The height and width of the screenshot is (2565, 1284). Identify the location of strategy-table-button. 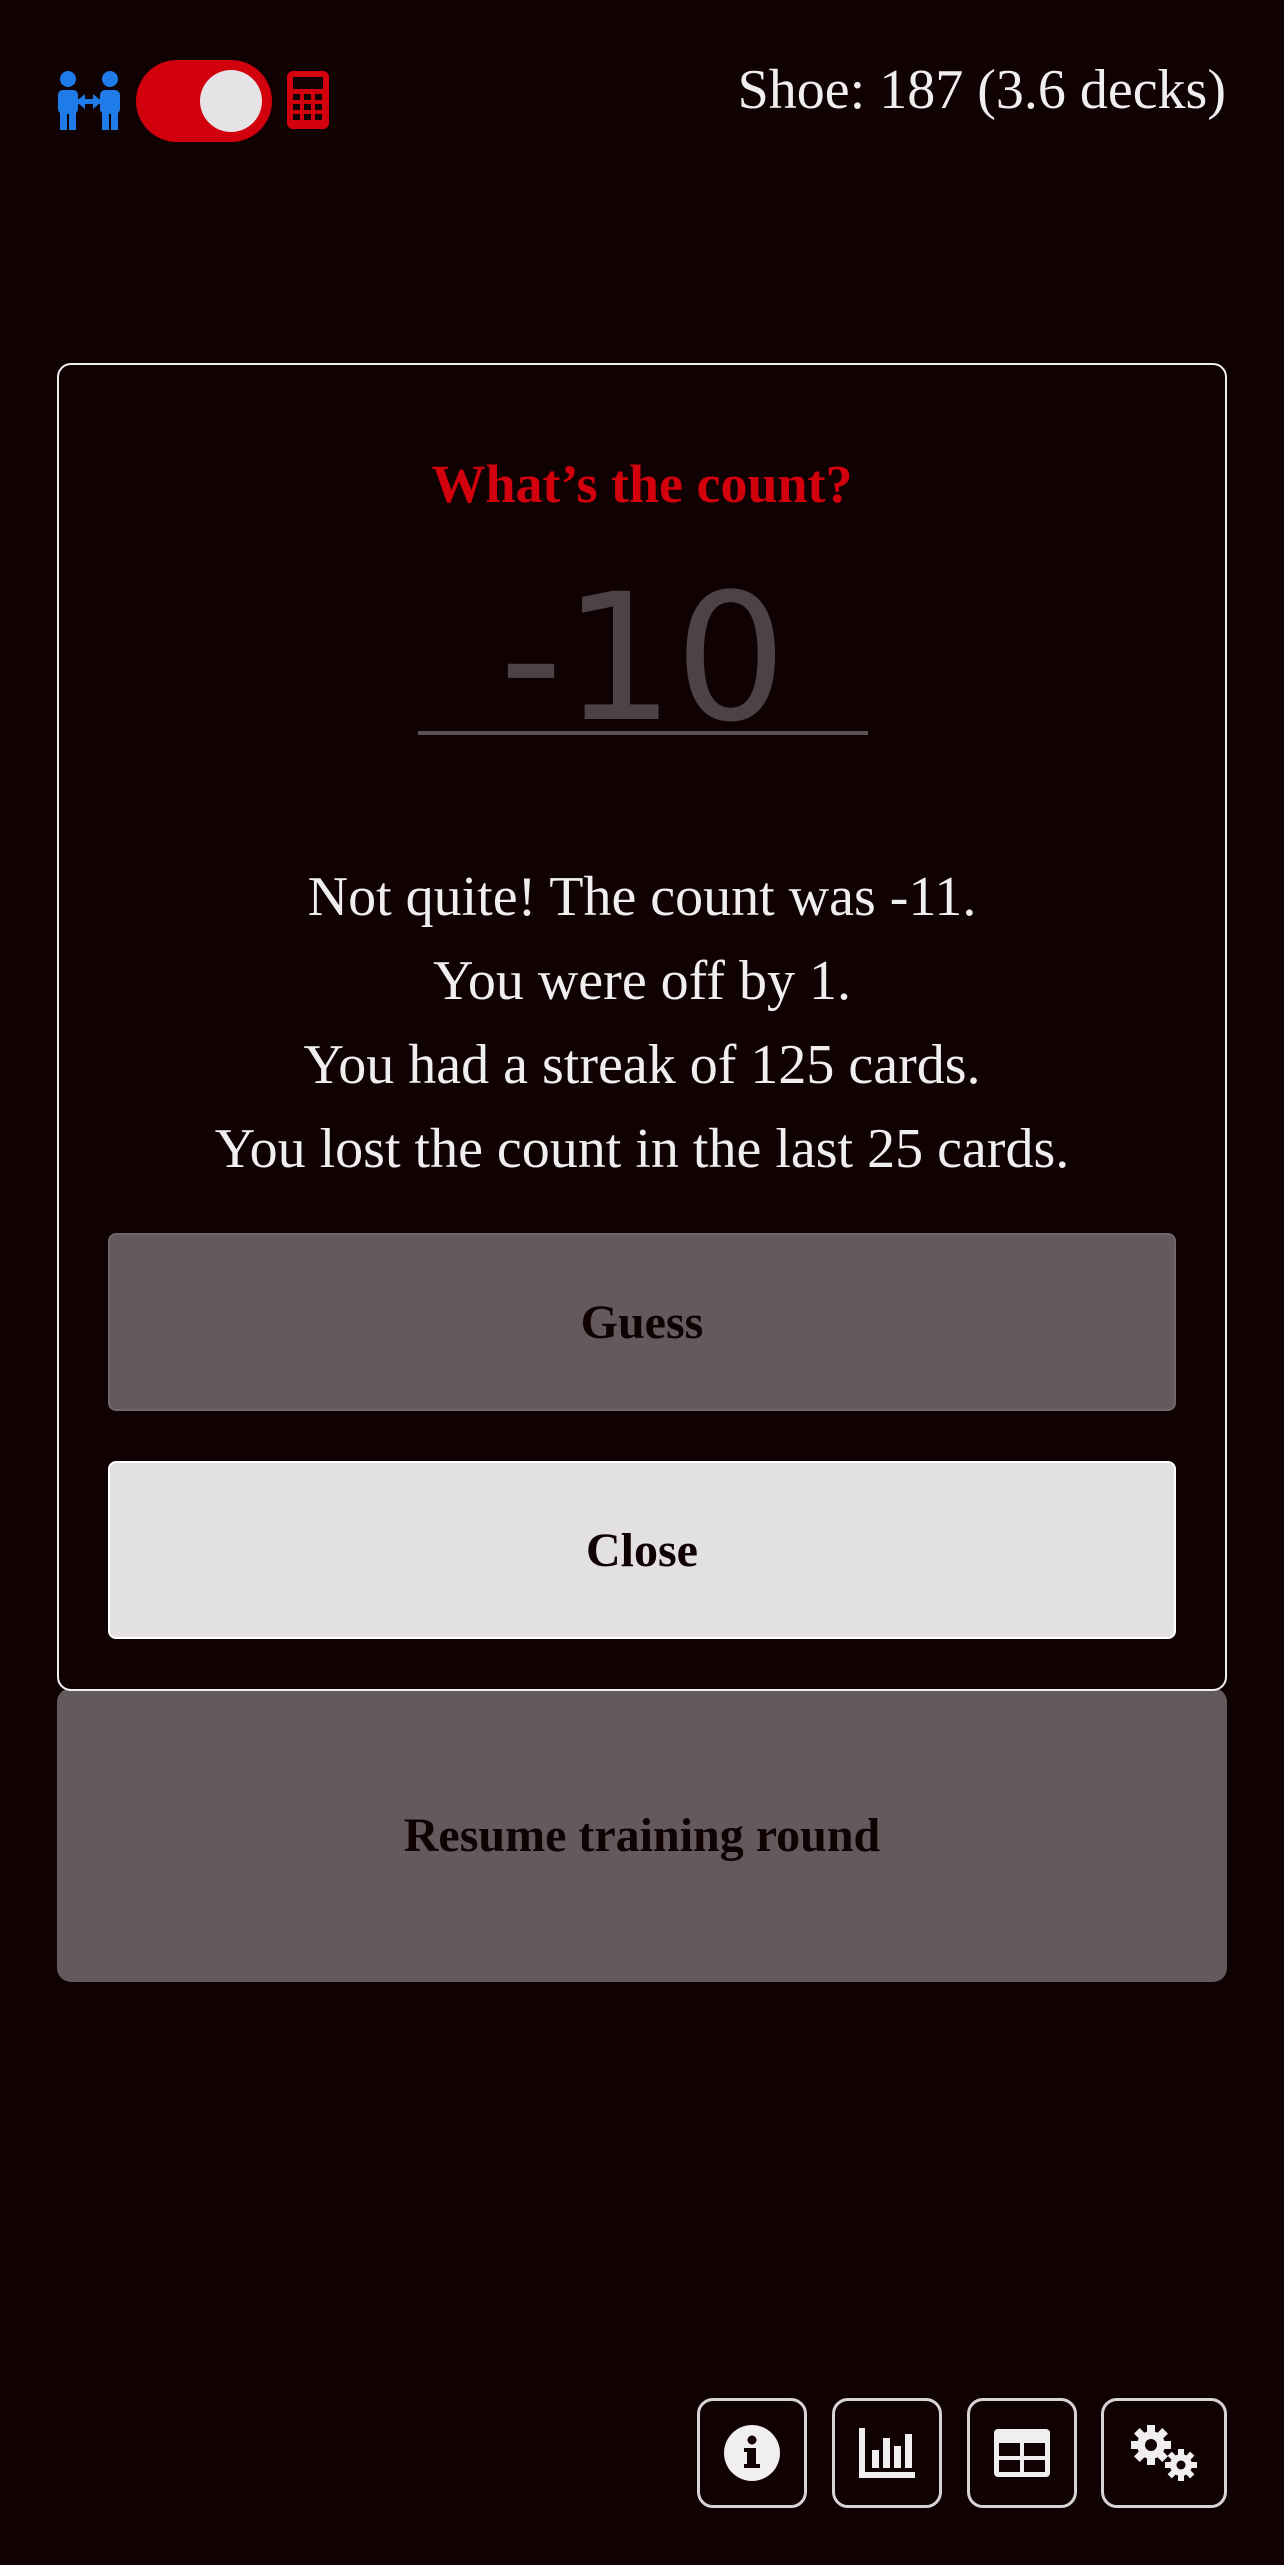
(1022, 2453).